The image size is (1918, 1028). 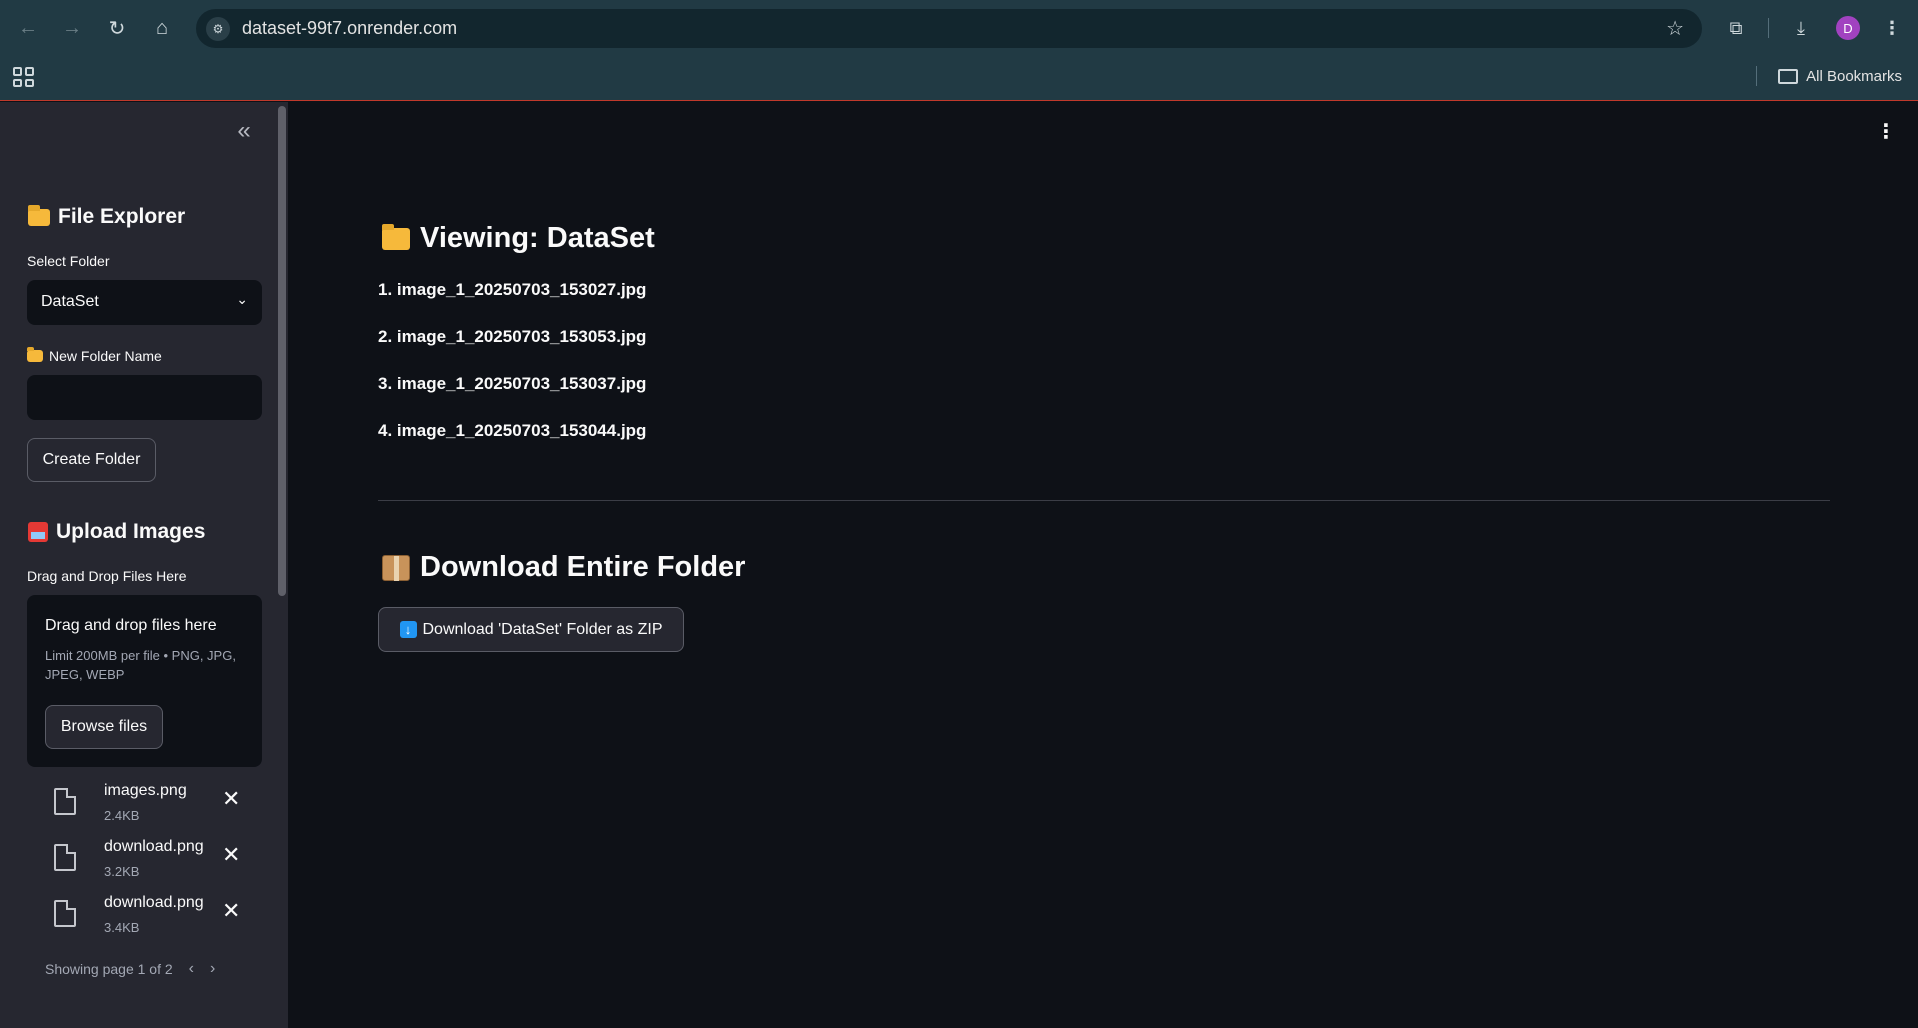 What do you see at coordinates (537, 238) in the screenshot?
I see `viewing-title: Viewing: DataSet` at bounding box center [537, 238].